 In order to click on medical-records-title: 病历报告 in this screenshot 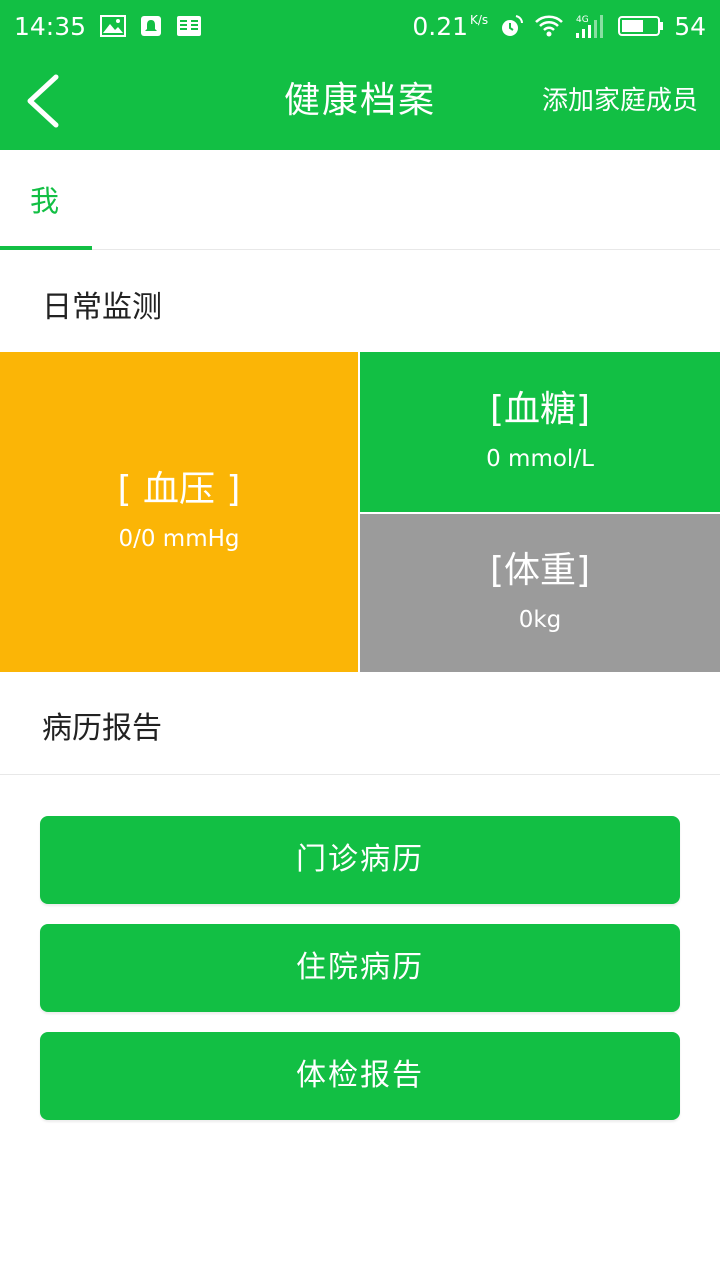, I will do `click(102, 728)`.